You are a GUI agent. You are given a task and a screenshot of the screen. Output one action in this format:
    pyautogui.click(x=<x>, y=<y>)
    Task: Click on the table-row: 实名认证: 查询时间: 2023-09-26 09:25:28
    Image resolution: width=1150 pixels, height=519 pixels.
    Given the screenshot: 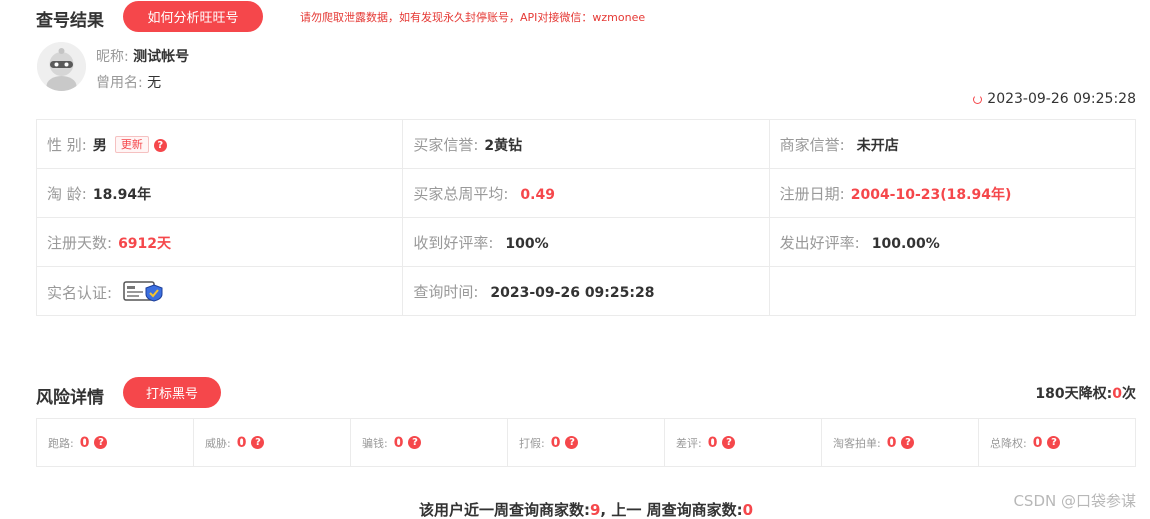 What is the action you would take?
    pyautogui.click(x=586, y=291)
    